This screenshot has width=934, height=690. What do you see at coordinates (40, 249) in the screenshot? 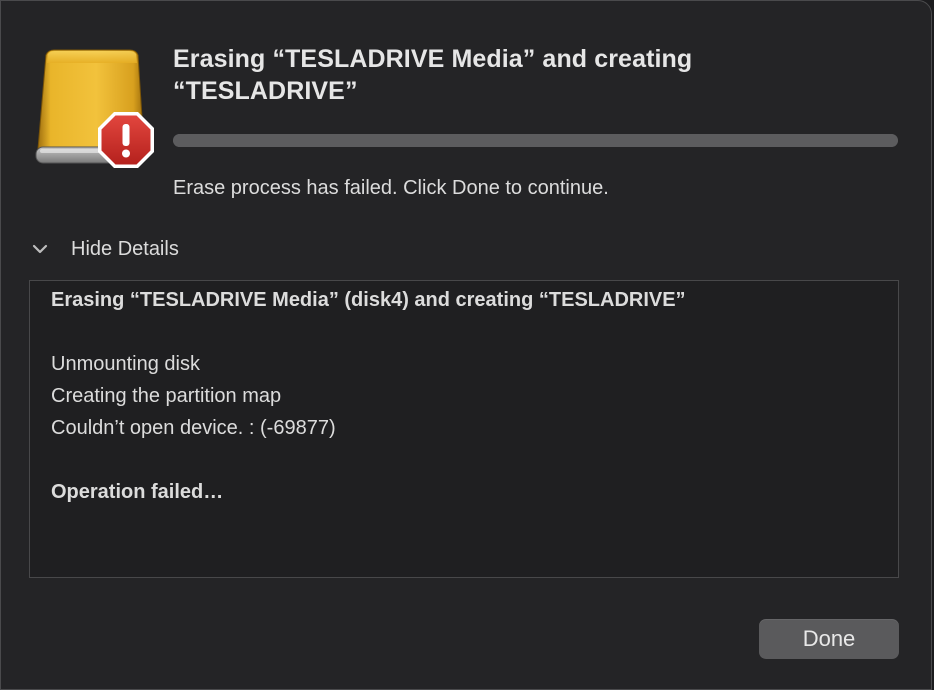
I see `chevron-down-icon` at bounding box center [40, 249].